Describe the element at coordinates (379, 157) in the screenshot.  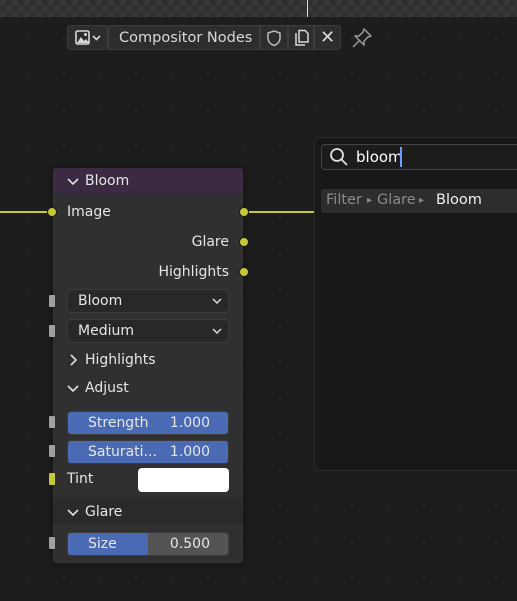
I see `search-query: bloom` at that location.